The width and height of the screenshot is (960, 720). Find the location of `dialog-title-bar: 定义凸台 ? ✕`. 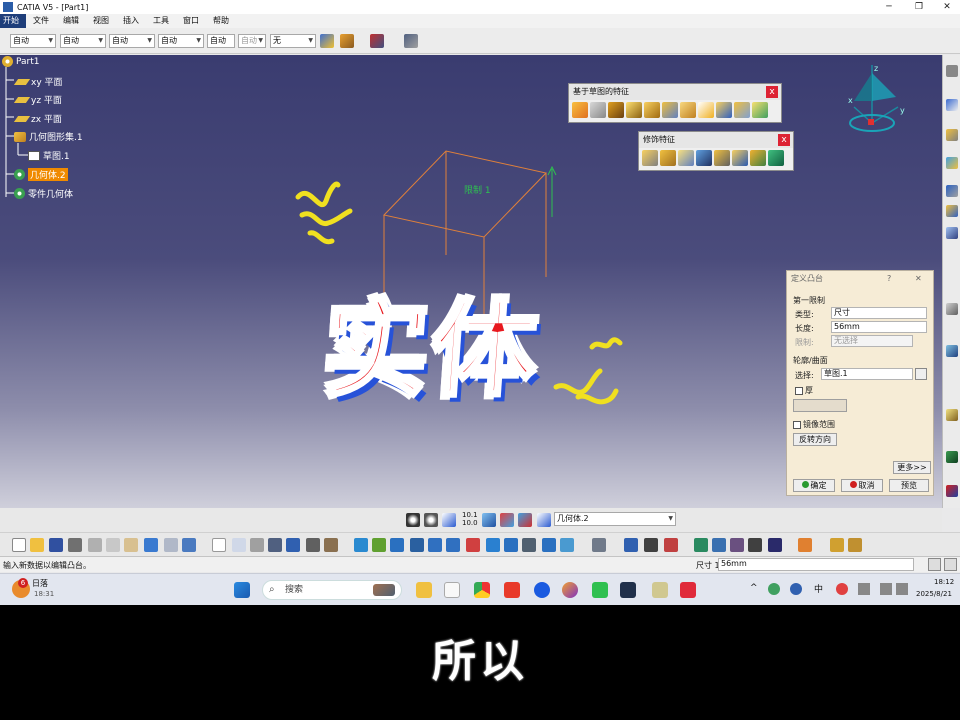

dialog-title-bar: 定义凸台 ? ✕ is located at coordinates (860, 279).